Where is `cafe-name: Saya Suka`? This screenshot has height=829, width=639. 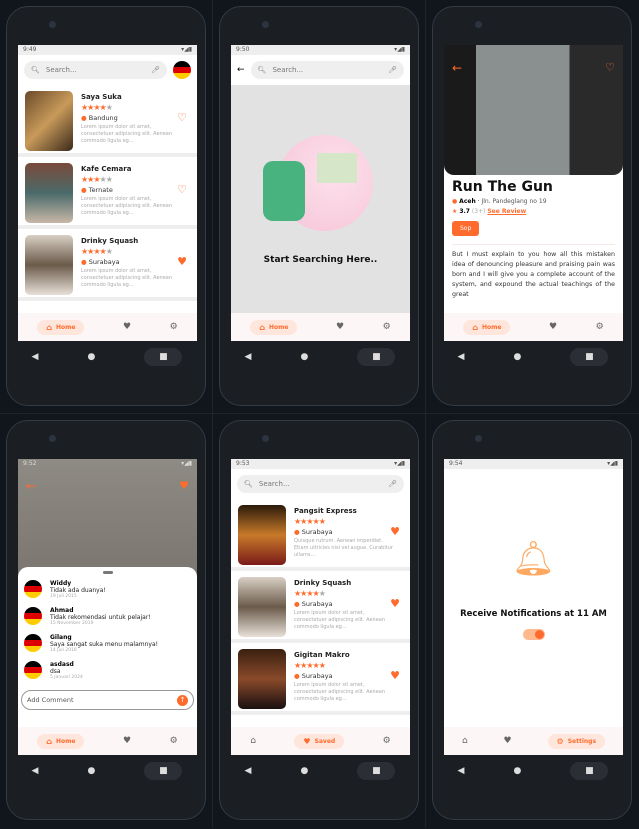 cafe-name: Saya Suka is located at coordinates (101, 97).